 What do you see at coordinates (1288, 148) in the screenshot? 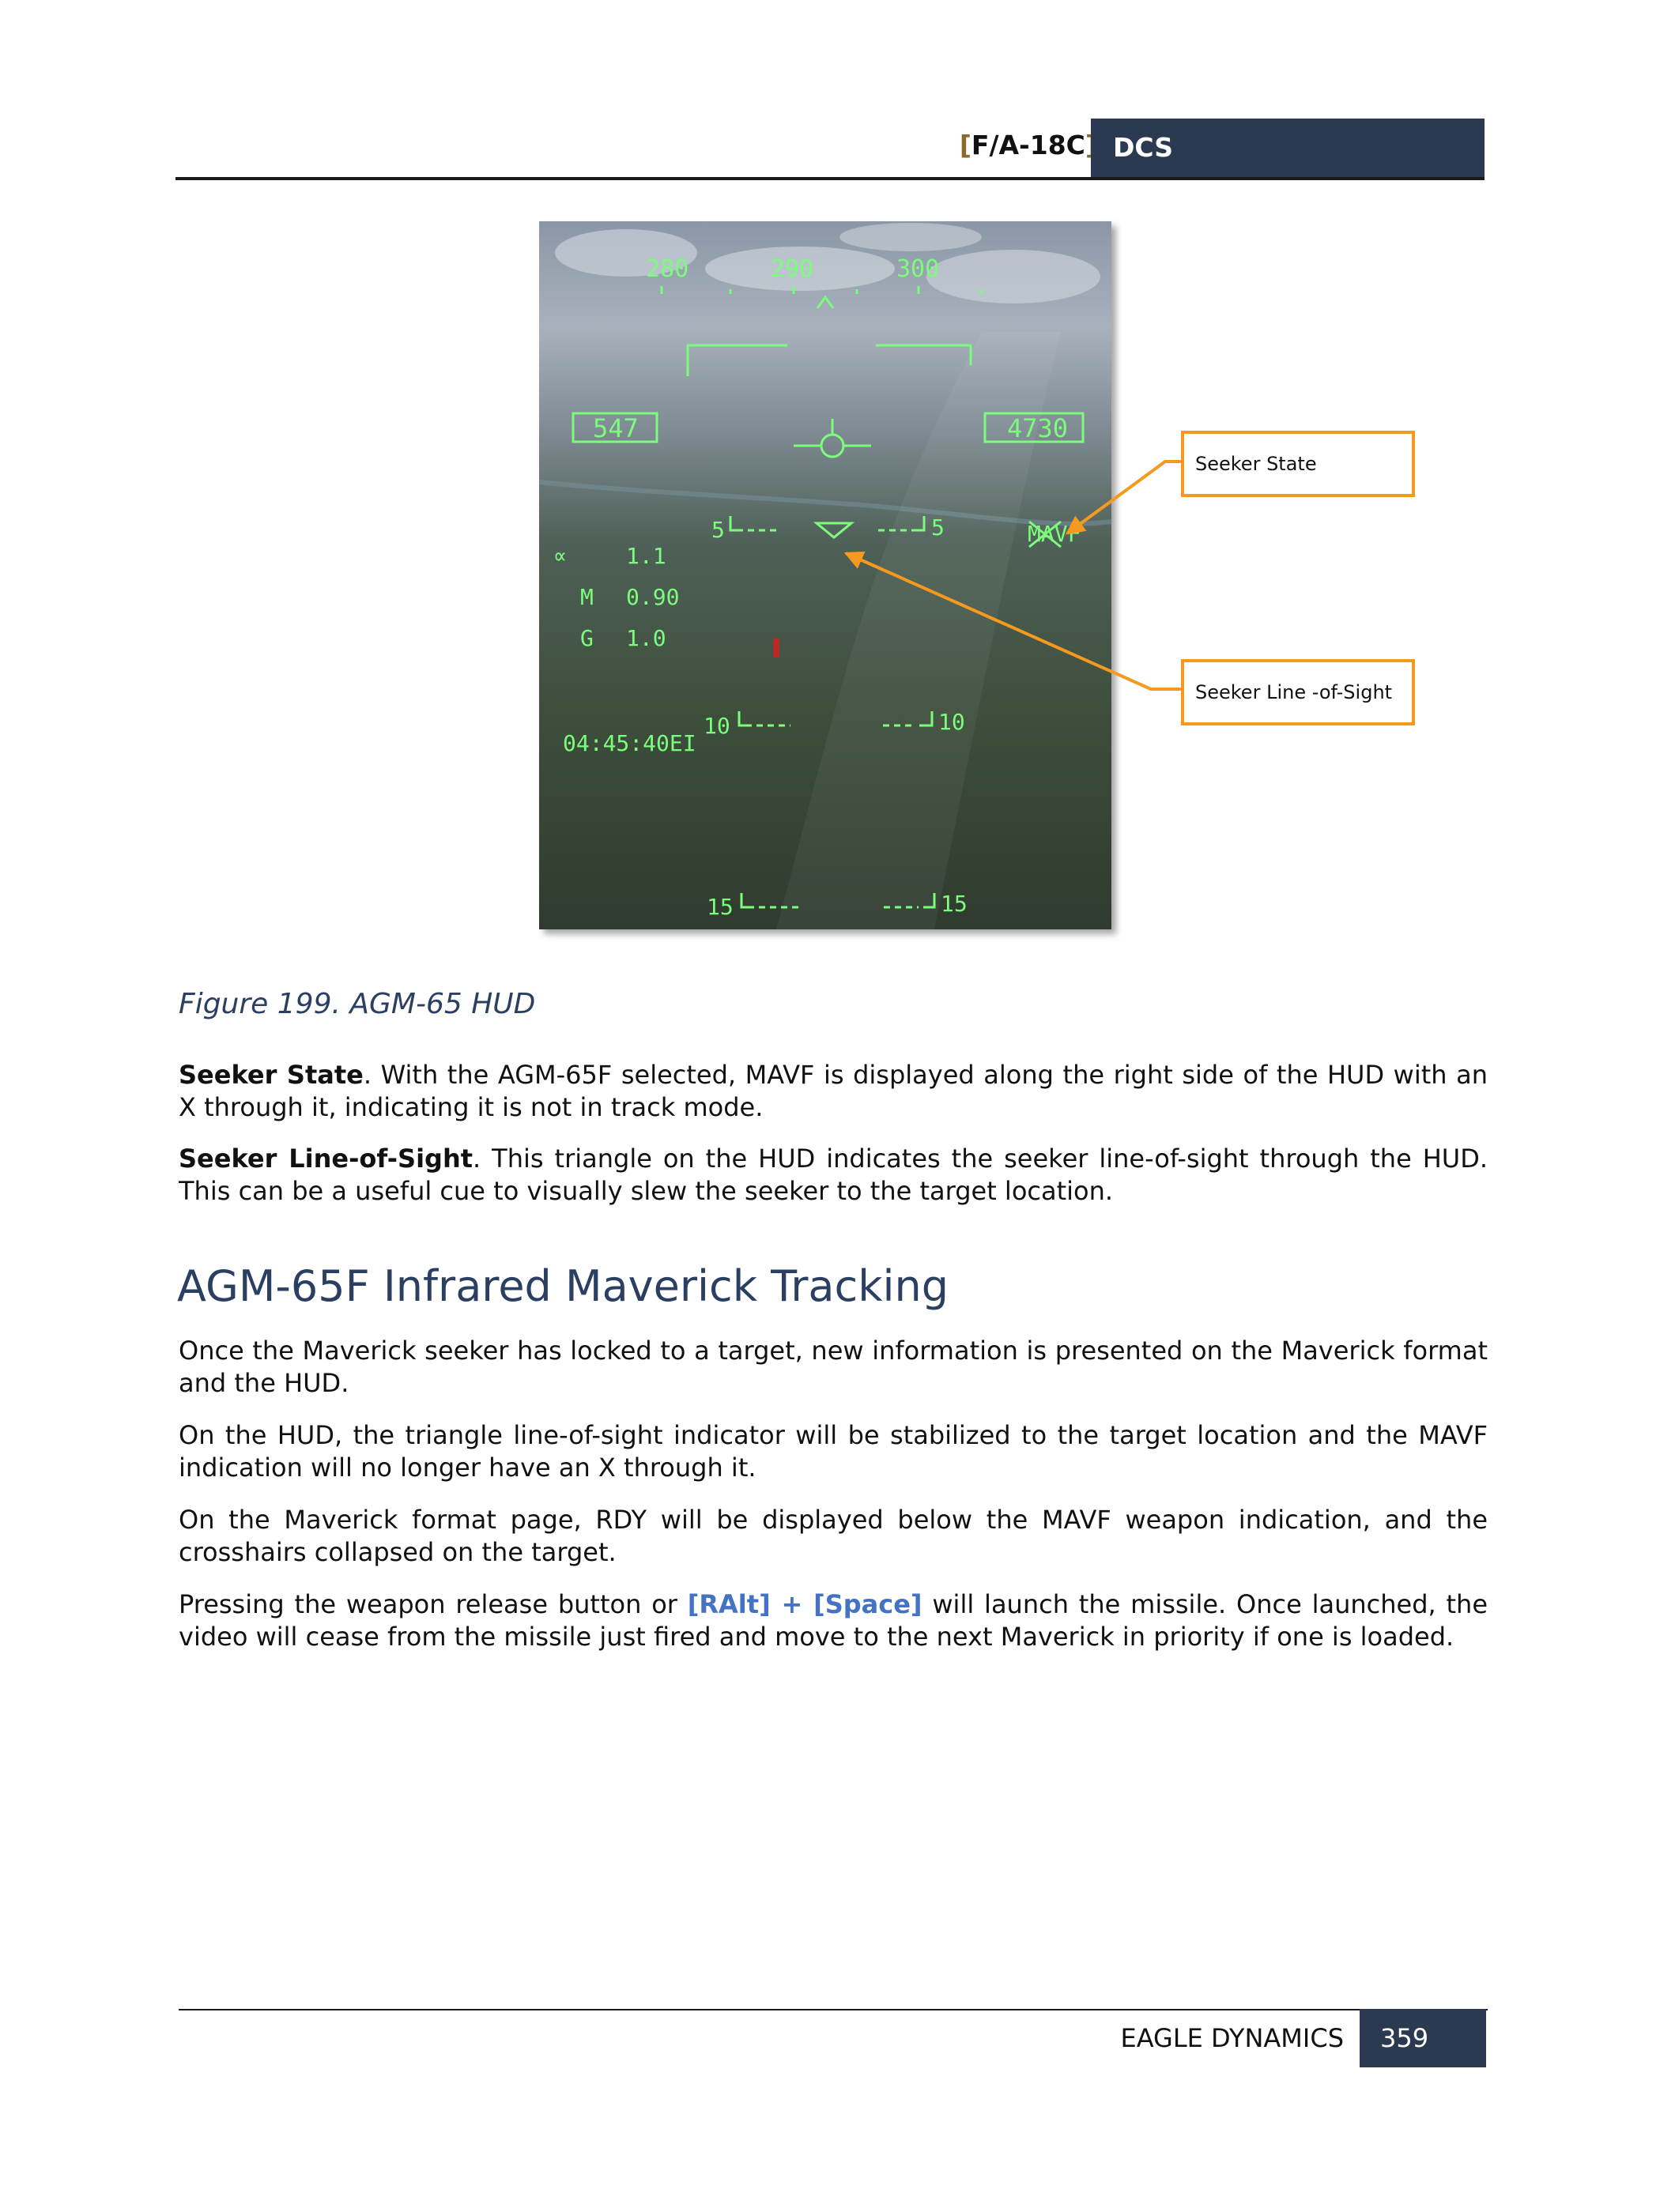
I see `brand-tab: DCS` at bounding box center [1288, 148].